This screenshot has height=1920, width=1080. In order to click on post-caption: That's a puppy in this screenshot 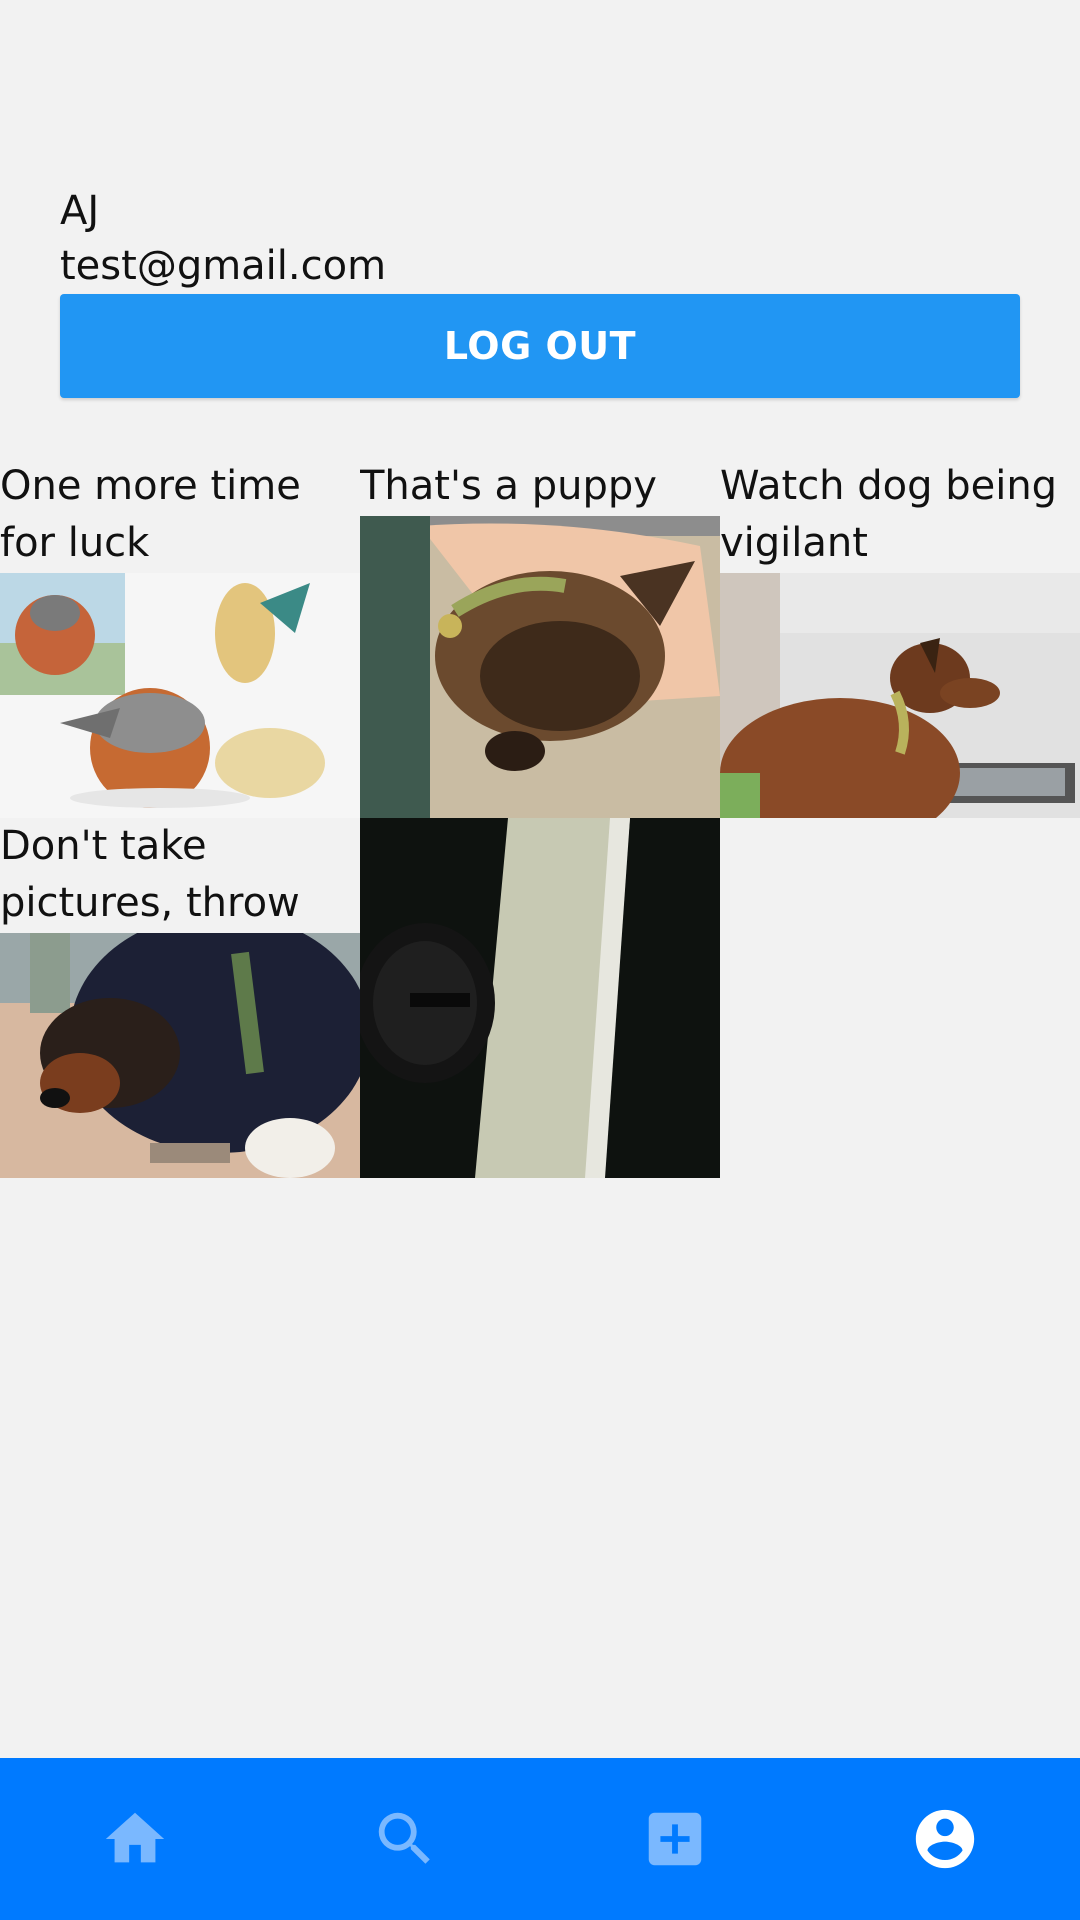, I will do `click(508, 486)`.